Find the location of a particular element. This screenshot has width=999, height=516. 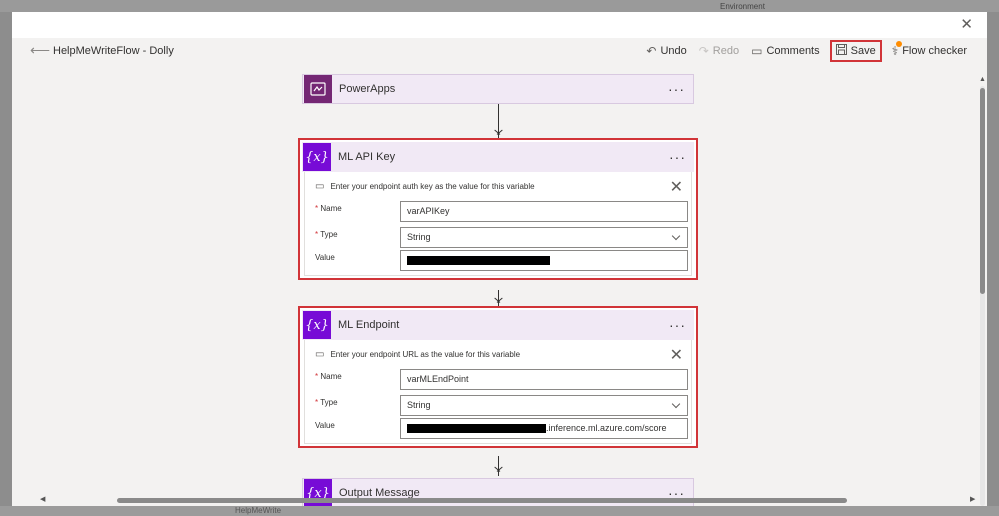

value-suffix: .inference.ml.azure.com/score is located at coordinates (606, 428).